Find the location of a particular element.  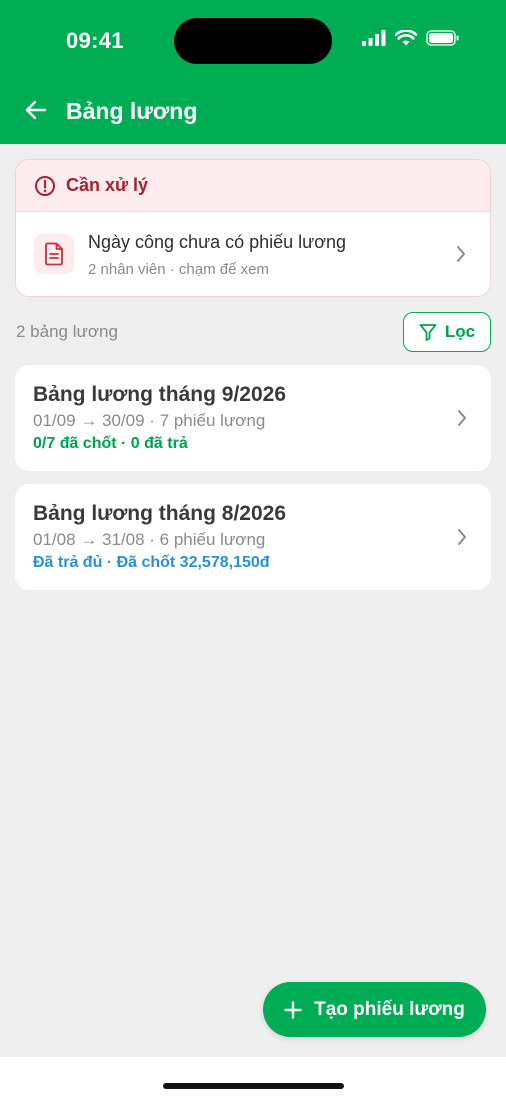

arrow-left-icon is located at coordinates (36, 110).